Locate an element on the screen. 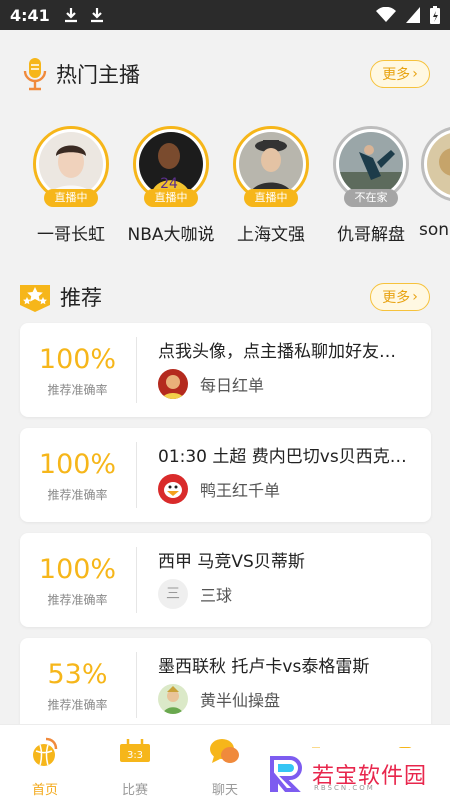  card-title: 墨西联秋 托卢卡vs泰格雷斯 is located at coordinates (264, 667).